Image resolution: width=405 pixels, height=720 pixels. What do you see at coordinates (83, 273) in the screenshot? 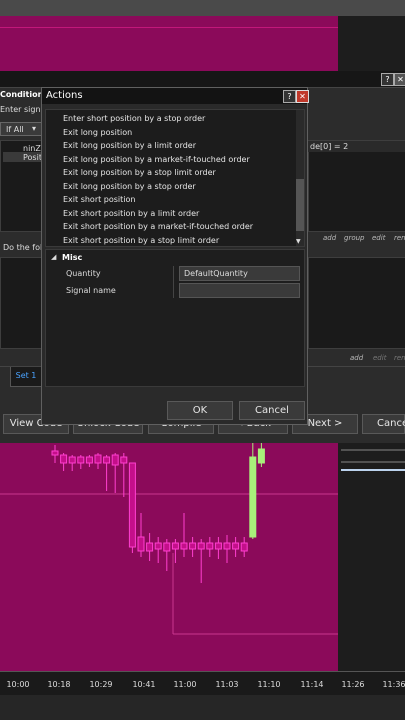
I see `quantity-label: Quantity` at bounding box center [83, 273].